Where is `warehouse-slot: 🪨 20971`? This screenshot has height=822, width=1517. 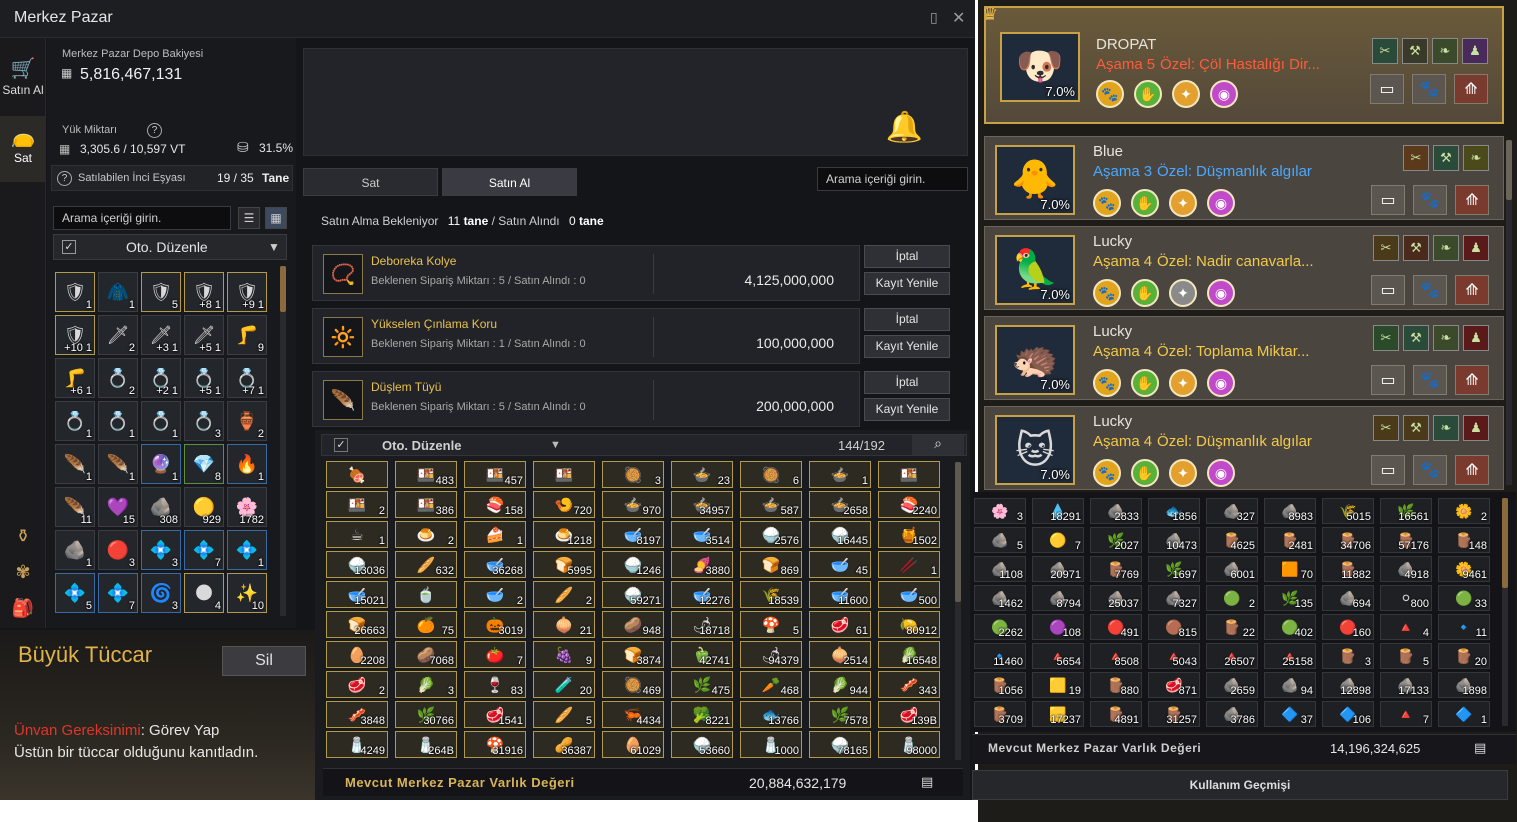
warehouse-slot: 🪨 20971 is located at coordinates (1058, 569).